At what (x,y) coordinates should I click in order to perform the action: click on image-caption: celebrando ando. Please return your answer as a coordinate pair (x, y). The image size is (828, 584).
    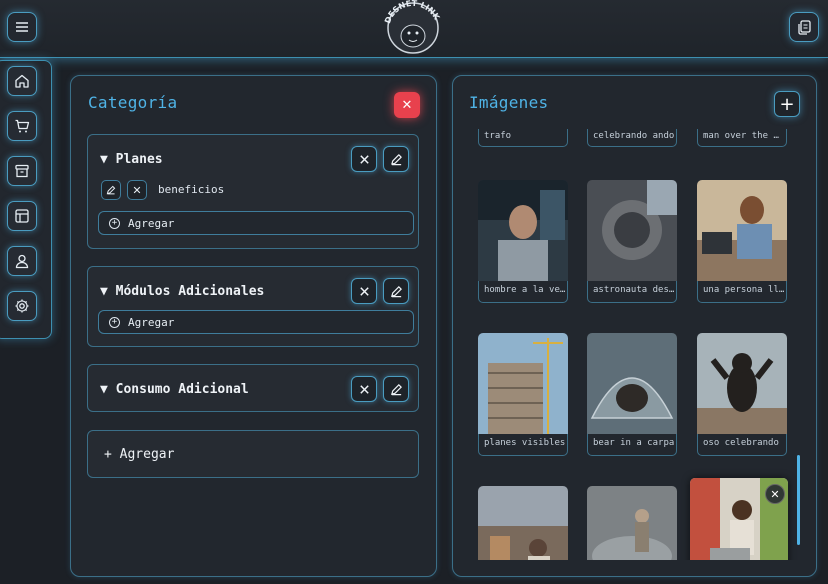
    Looking at the image, I should click on (632, 138).